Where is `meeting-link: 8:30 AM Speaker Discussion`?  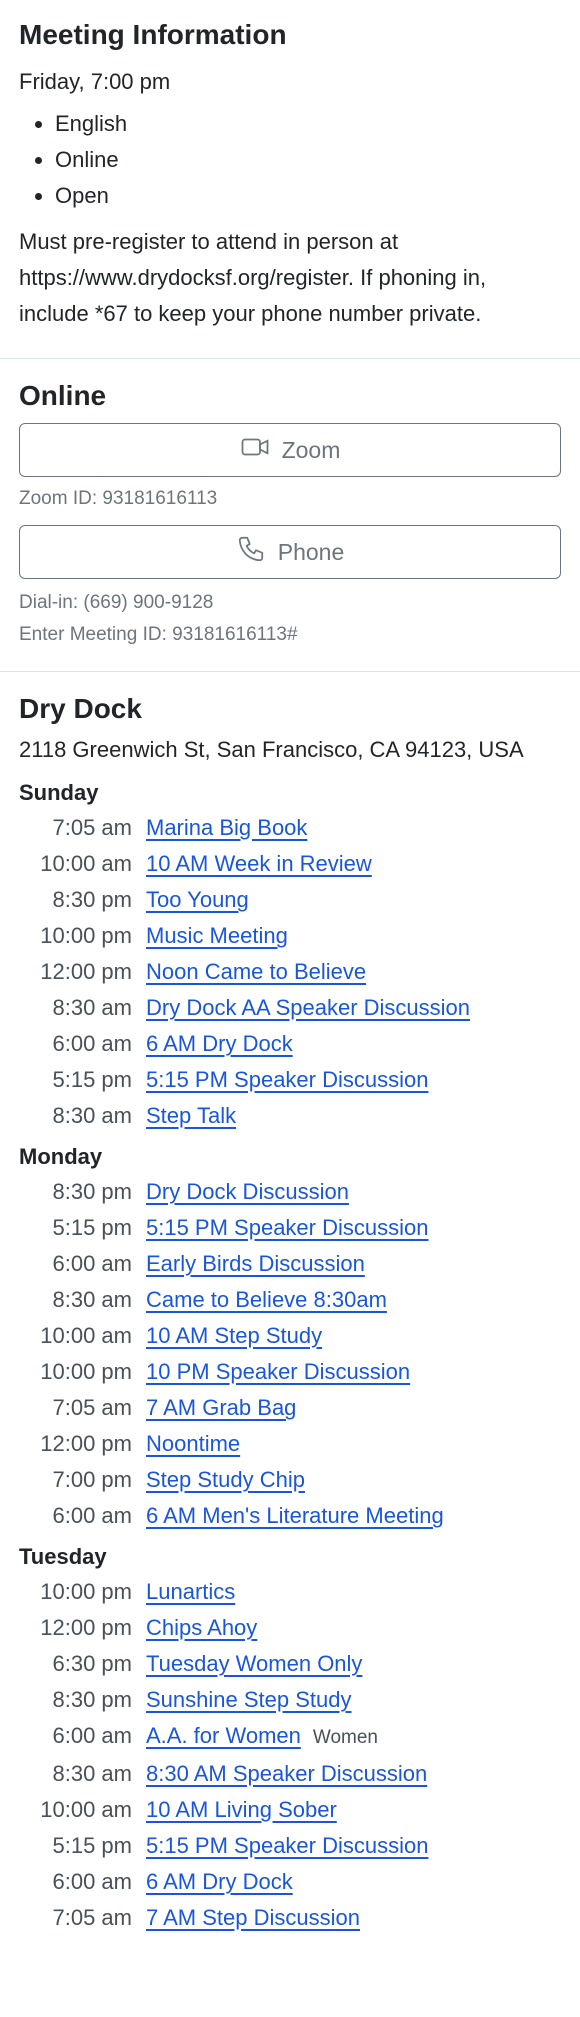
meeting-link: 8:30 AM Speaker Discussion is located at coordinates (286, 1774).